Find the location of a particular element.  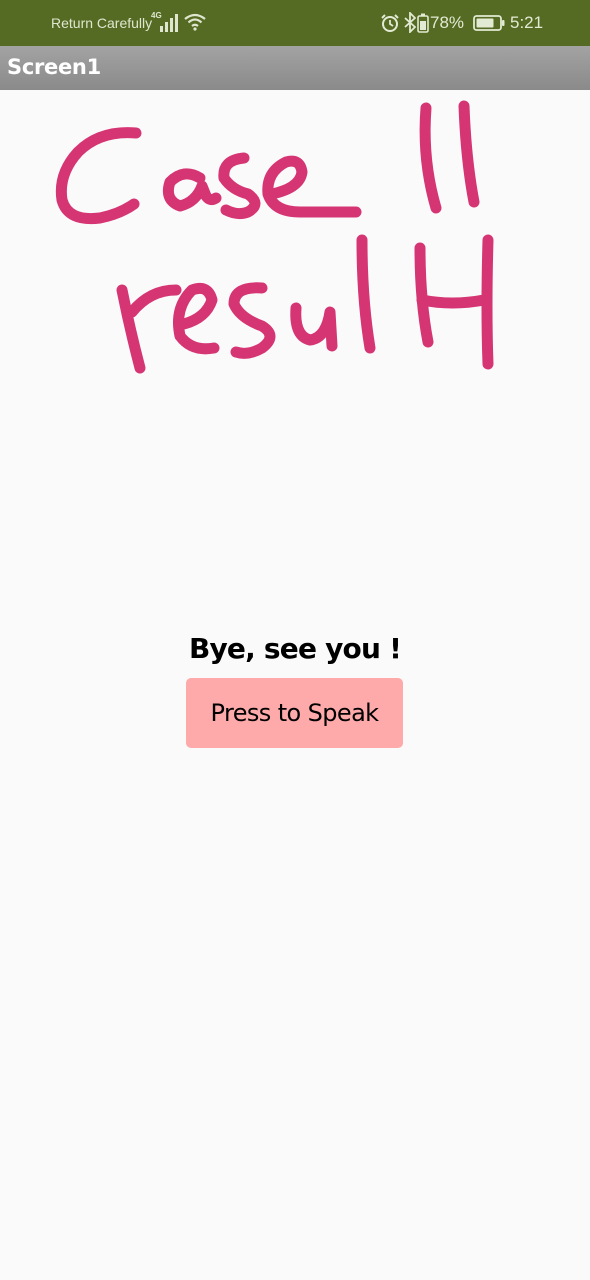

signal-icon is located at coordinates (169, 23).